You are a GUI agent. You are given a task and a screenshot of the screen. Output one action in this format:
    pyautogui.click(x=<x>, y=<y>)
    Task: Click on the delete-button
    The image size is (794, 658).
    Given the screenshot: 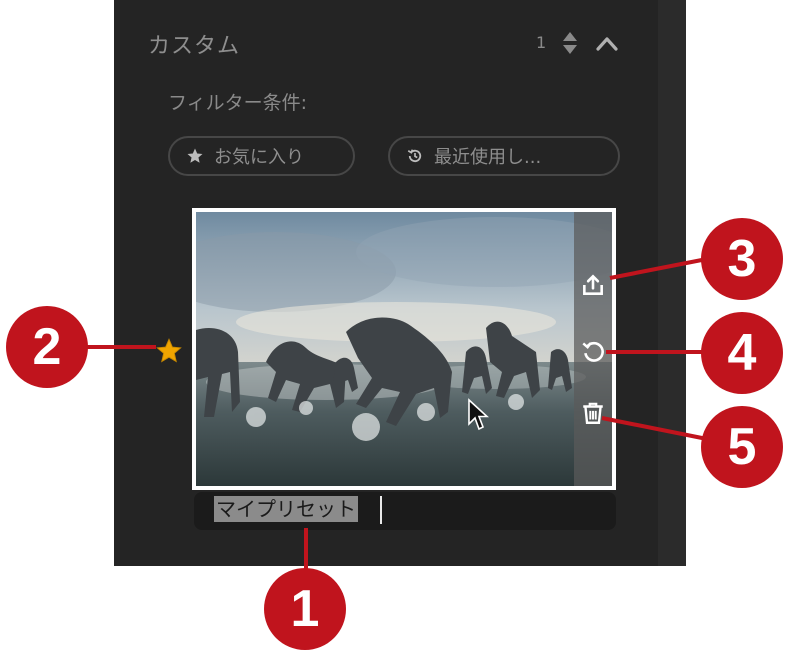 What is the action you would take?
    pyautogui.click(x=593, y=413)
    